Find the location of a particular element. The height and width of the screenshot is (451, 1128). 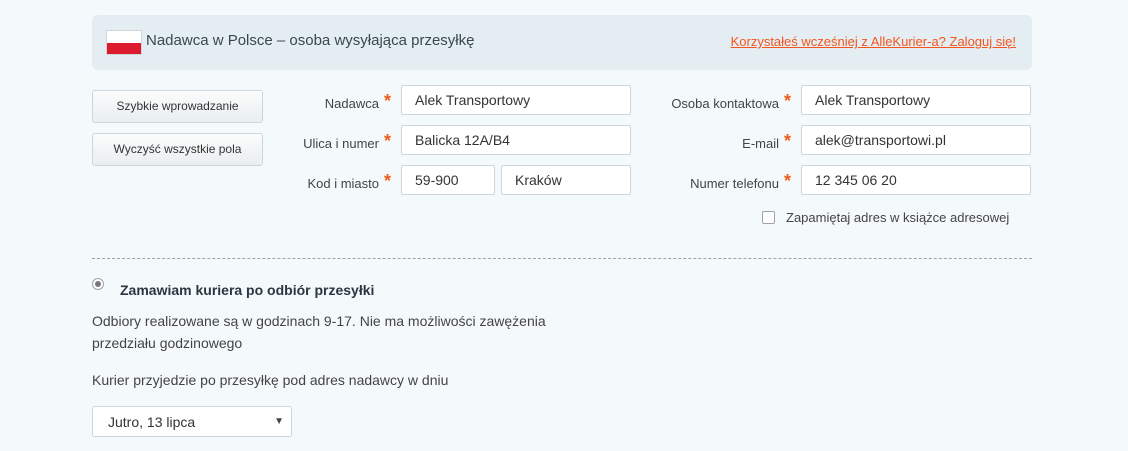

caret-down-icon: ▼ is located at coordinates (279, 421).